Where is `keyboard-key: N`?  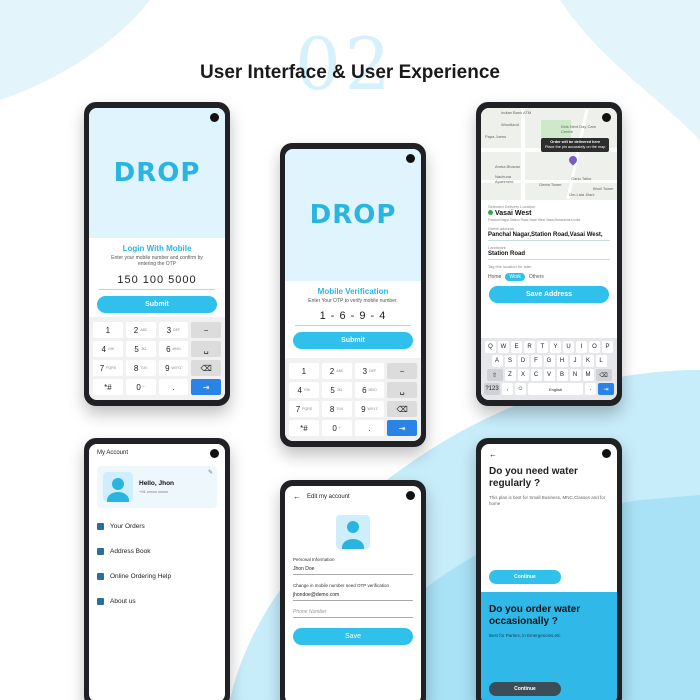
keyboard-key: N is located at coordinates (575, 375).